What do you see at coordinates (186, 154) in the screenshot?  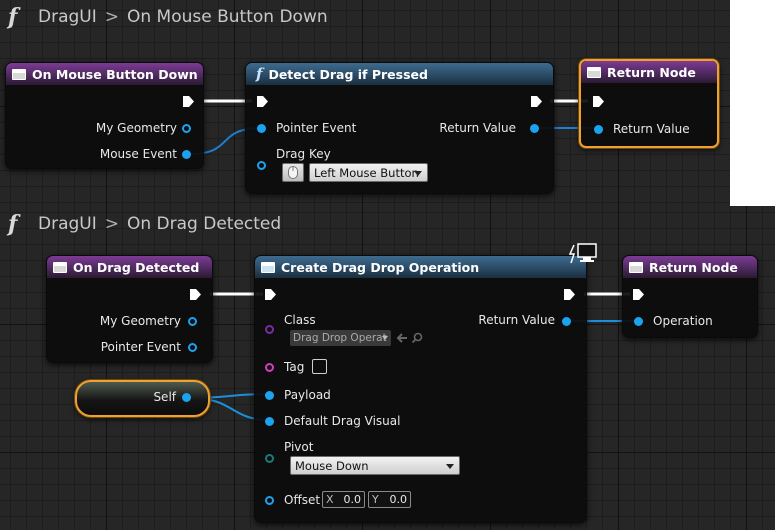 I see `pin-mouse-event` at bounding box center [186, 154].